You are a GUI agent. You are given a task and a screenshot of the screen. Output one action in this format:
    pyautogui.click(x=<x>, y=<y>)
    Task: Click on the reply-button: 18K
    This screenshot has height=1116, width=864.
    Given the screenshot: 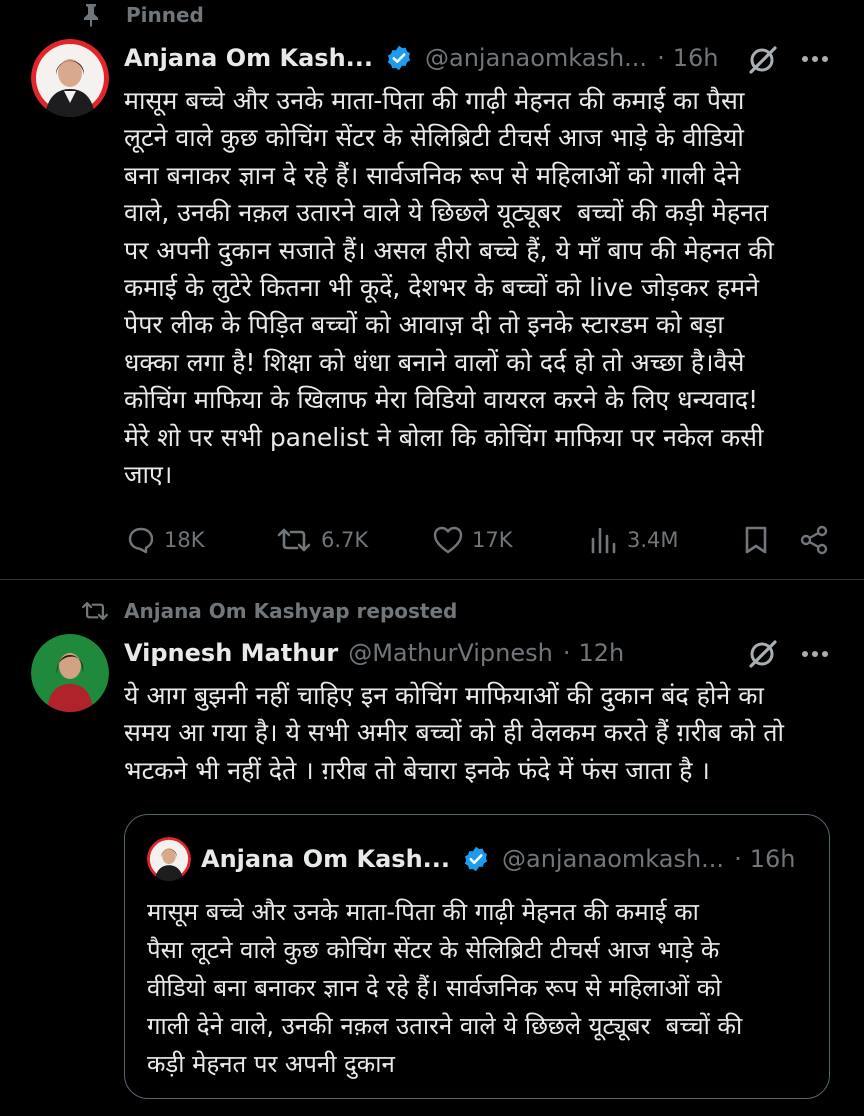 What is the action you would take?
    pyautogui.click(x=165, y=540)
    